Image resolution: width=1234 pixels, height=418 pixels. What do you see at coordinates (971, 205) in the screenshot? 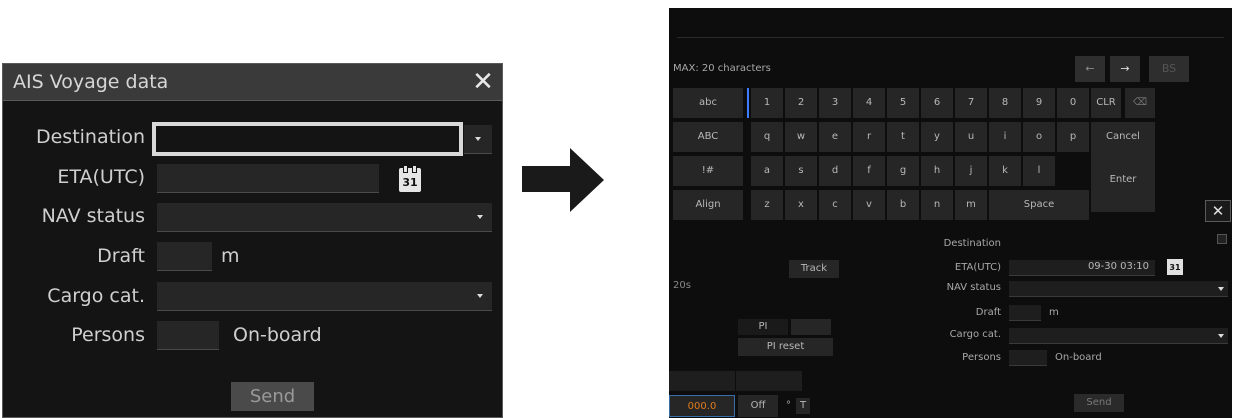
I see `key-m: m` at bounding box center [971, 205].